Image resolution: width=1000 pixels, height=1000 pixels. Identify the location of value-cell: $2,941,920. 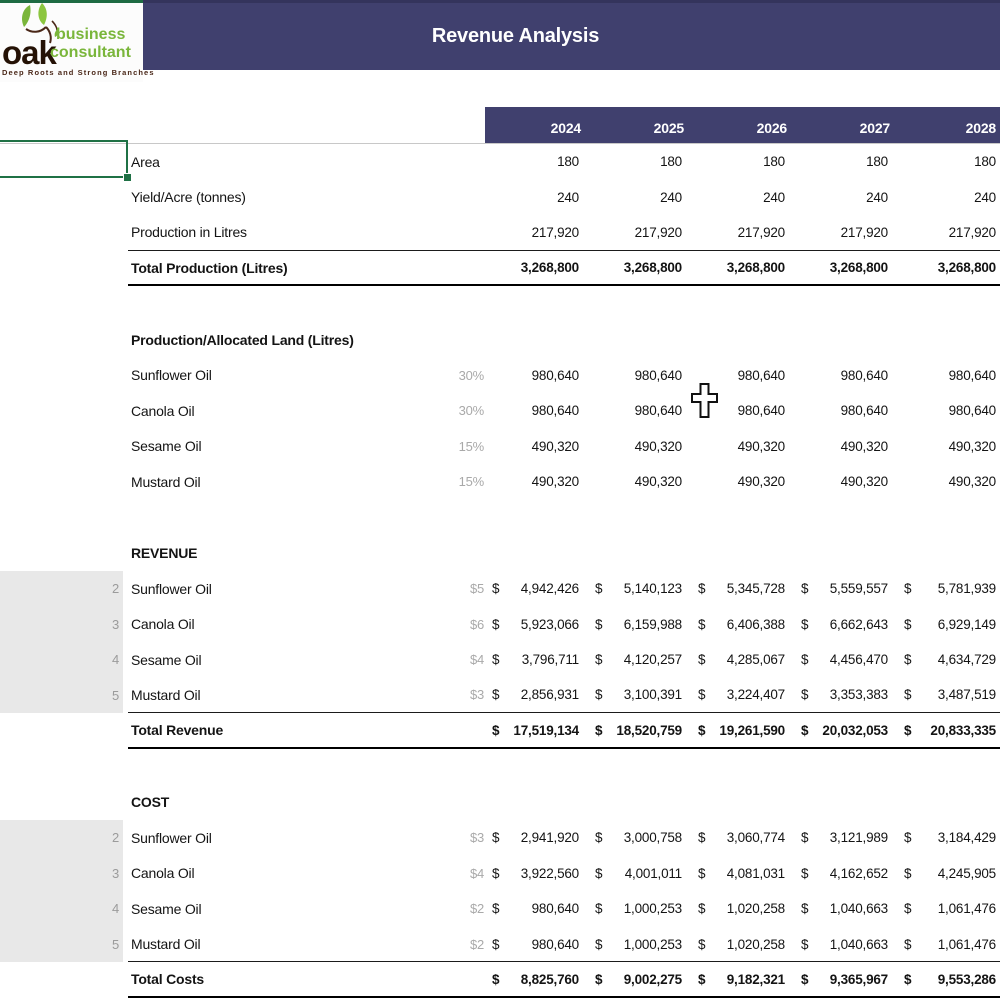
(536, 838).